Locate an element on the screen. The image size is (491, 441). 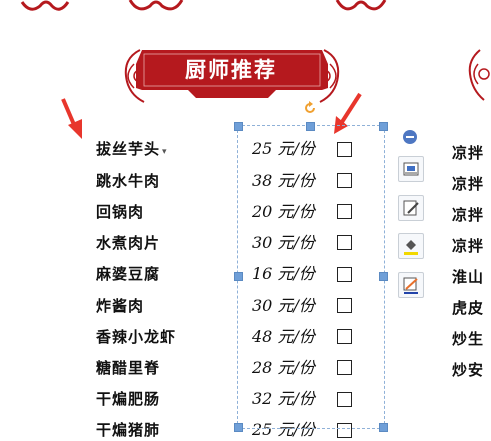
fill-color-icon is located at coordinates (411, 247).